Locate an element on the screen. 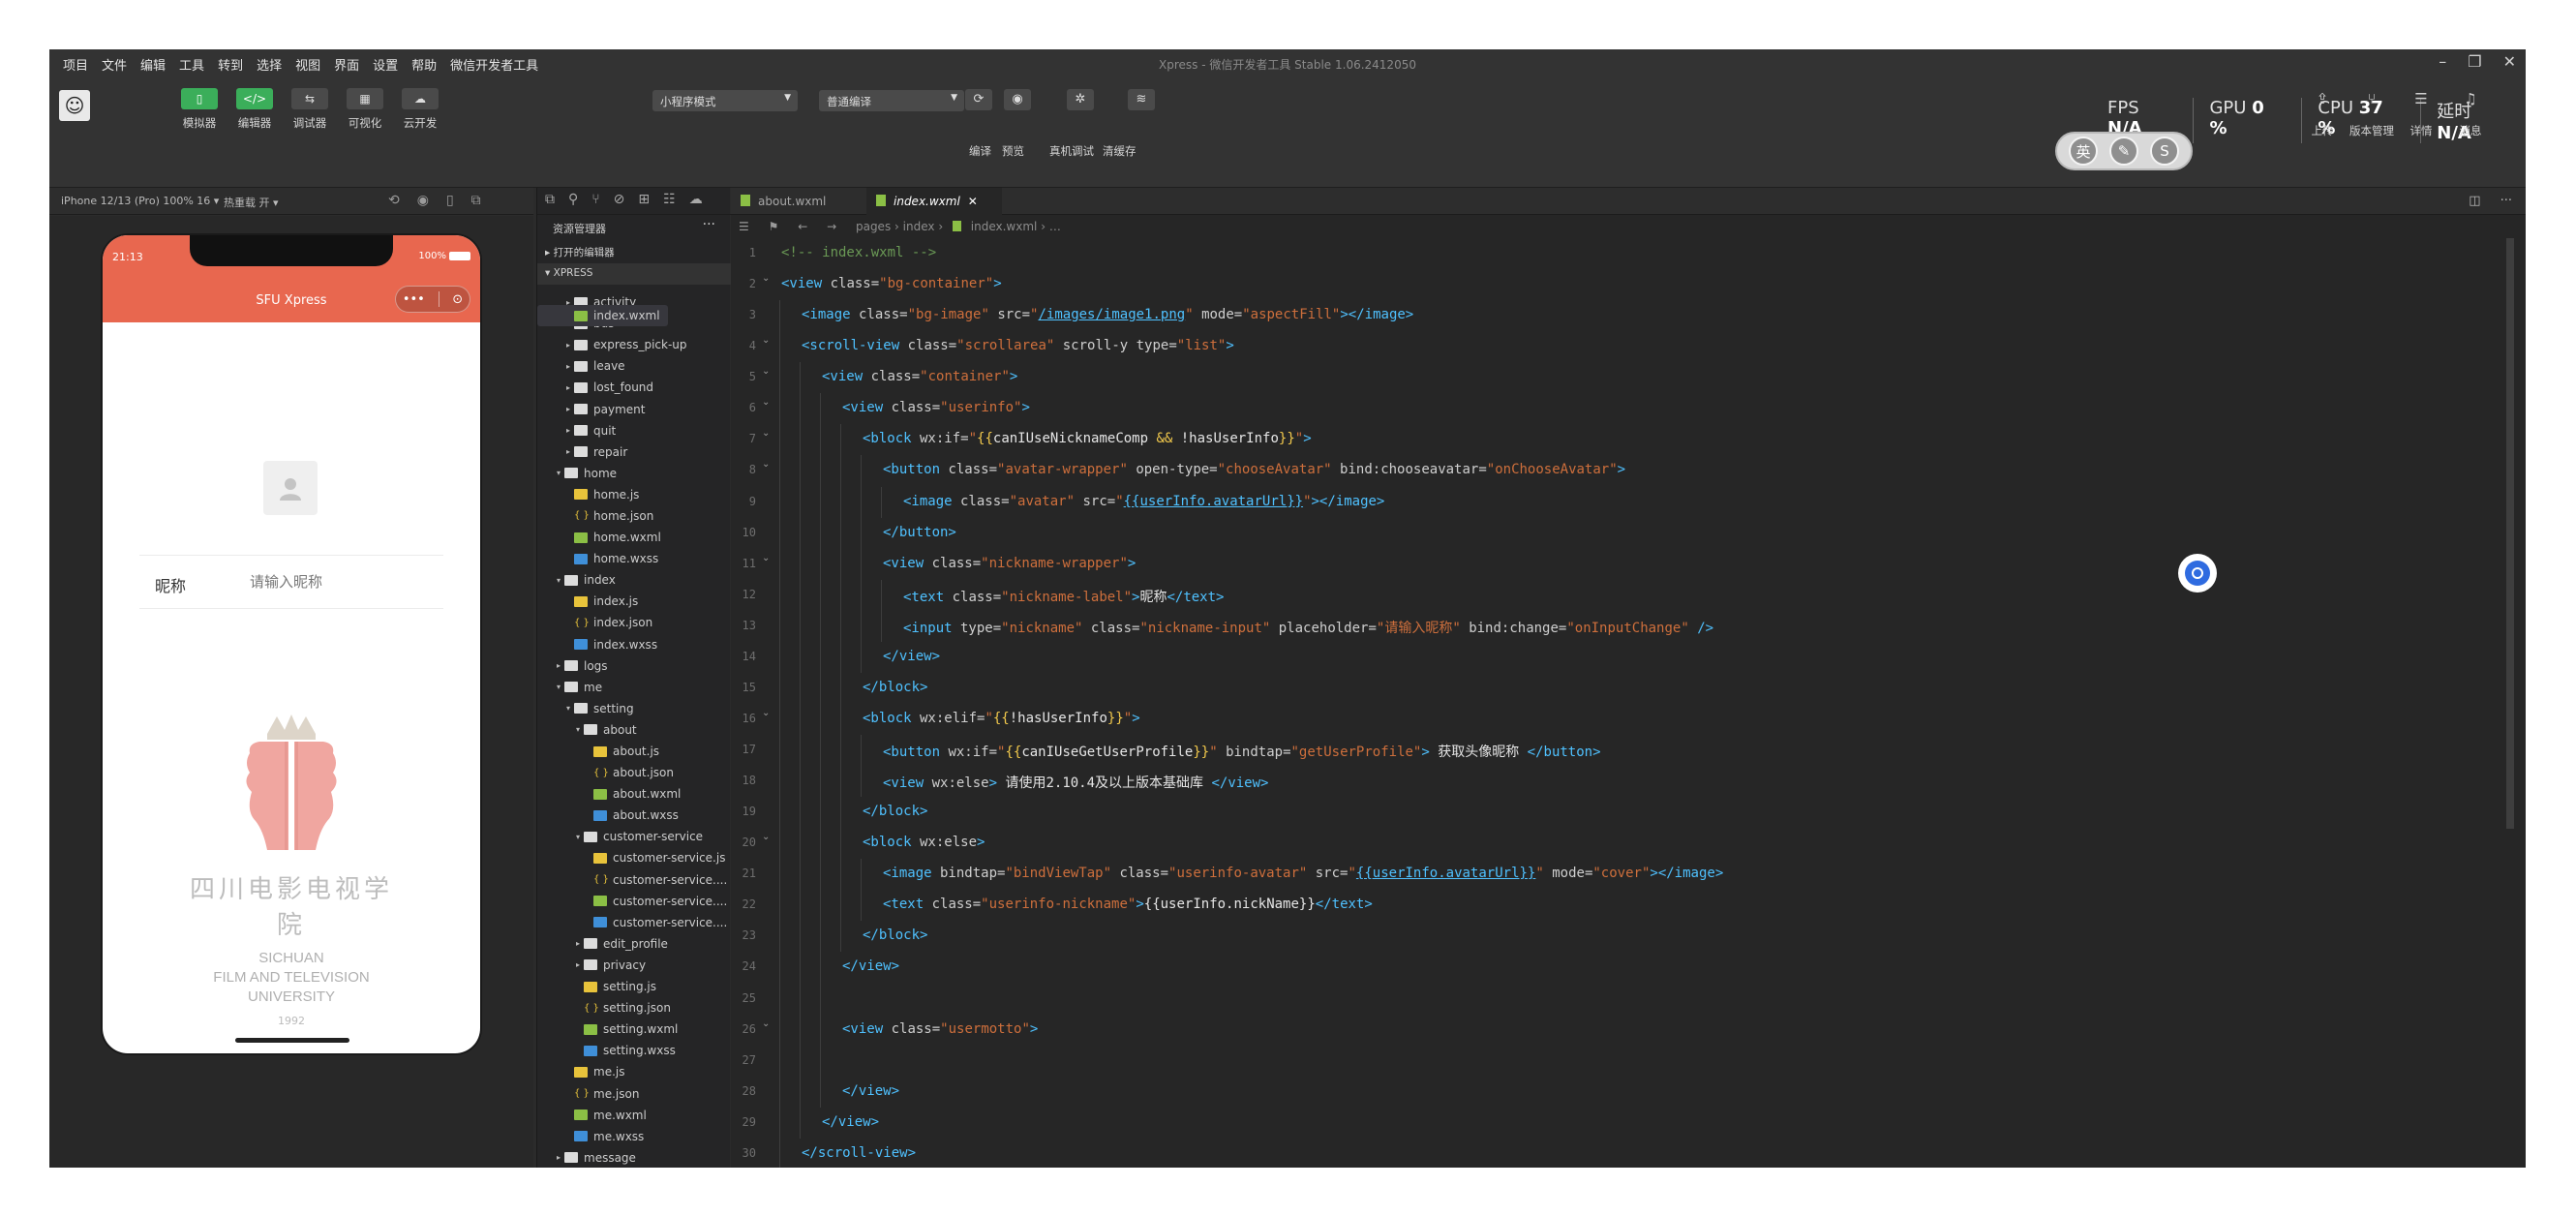 This screenshot has width=2576, height=1216. ime-skin-icon: ✎ is located at coordinates (2123, 151).